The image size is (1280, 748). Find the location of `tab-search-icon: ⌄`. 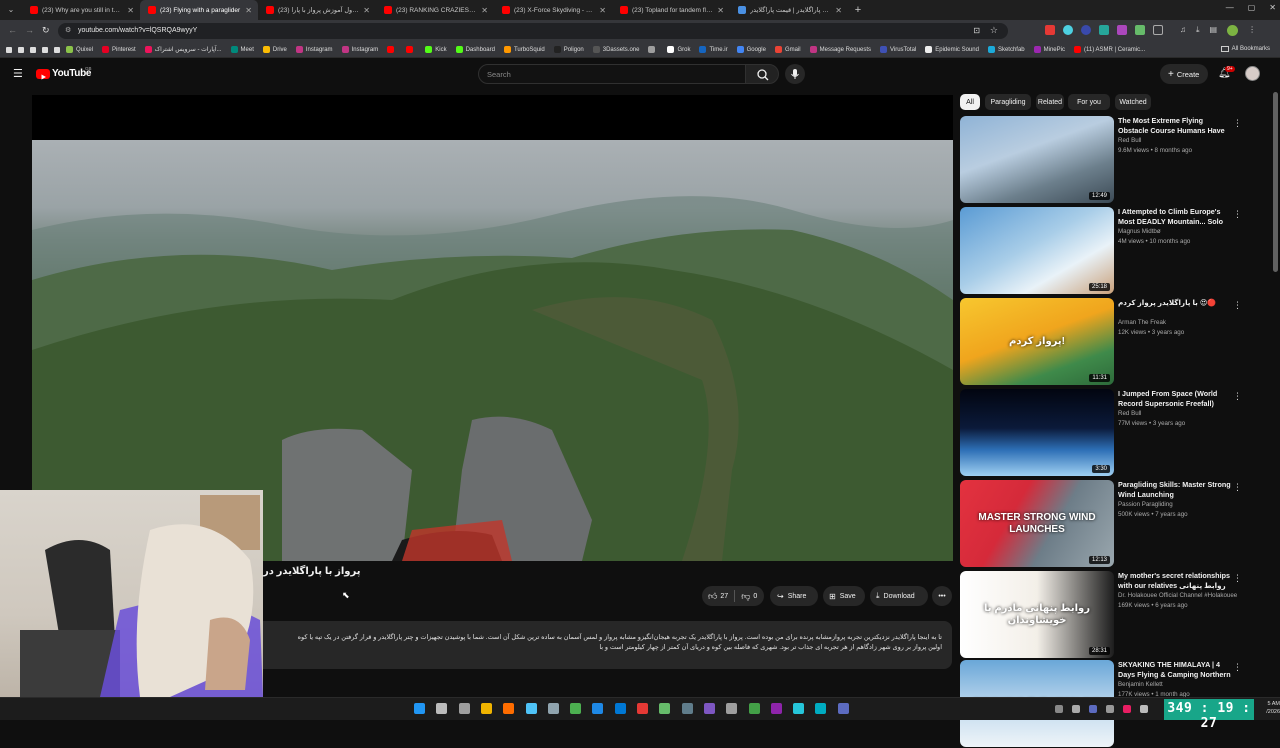

tab-search-icon: ⌄ is located at coordinates (11, 10).